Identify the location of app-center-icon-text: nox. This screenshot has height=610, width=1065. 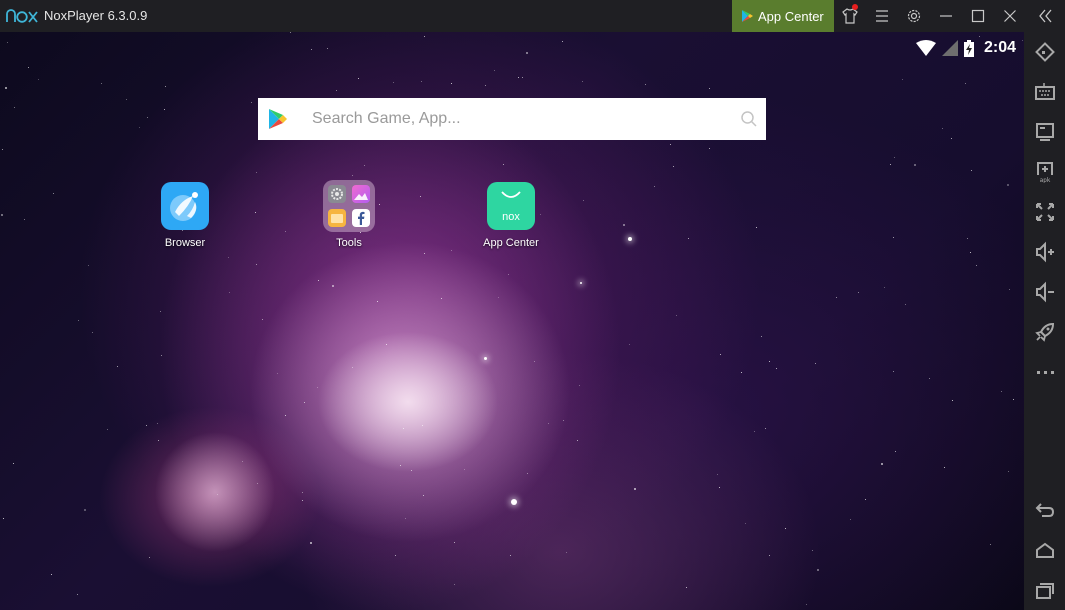
(511, 217).